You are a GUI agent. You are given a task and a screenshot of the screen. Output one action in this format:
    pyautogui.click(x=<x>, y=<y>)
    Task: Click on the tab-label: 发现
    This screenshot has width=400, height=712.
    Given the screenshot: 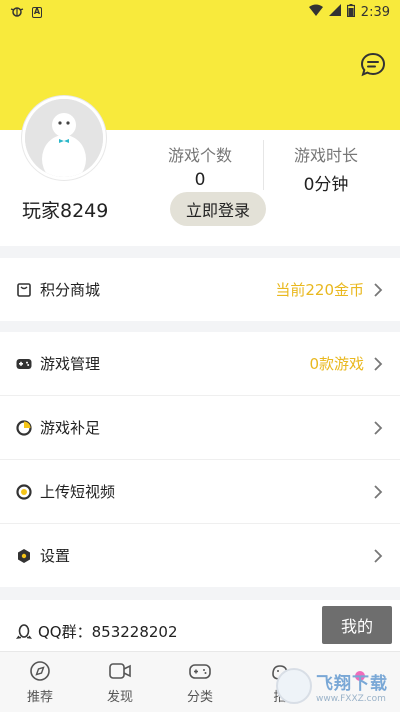 What is the action you would take?
    pyautogui.click(x=119, y=697)
    